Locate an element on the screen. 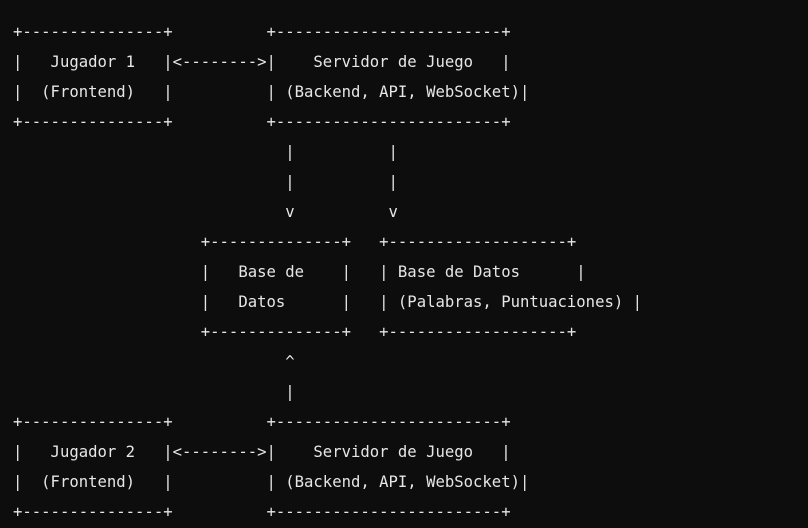 This screenshot has width=808, height=528. diagram-line: | is located at coordinates (154, 392).